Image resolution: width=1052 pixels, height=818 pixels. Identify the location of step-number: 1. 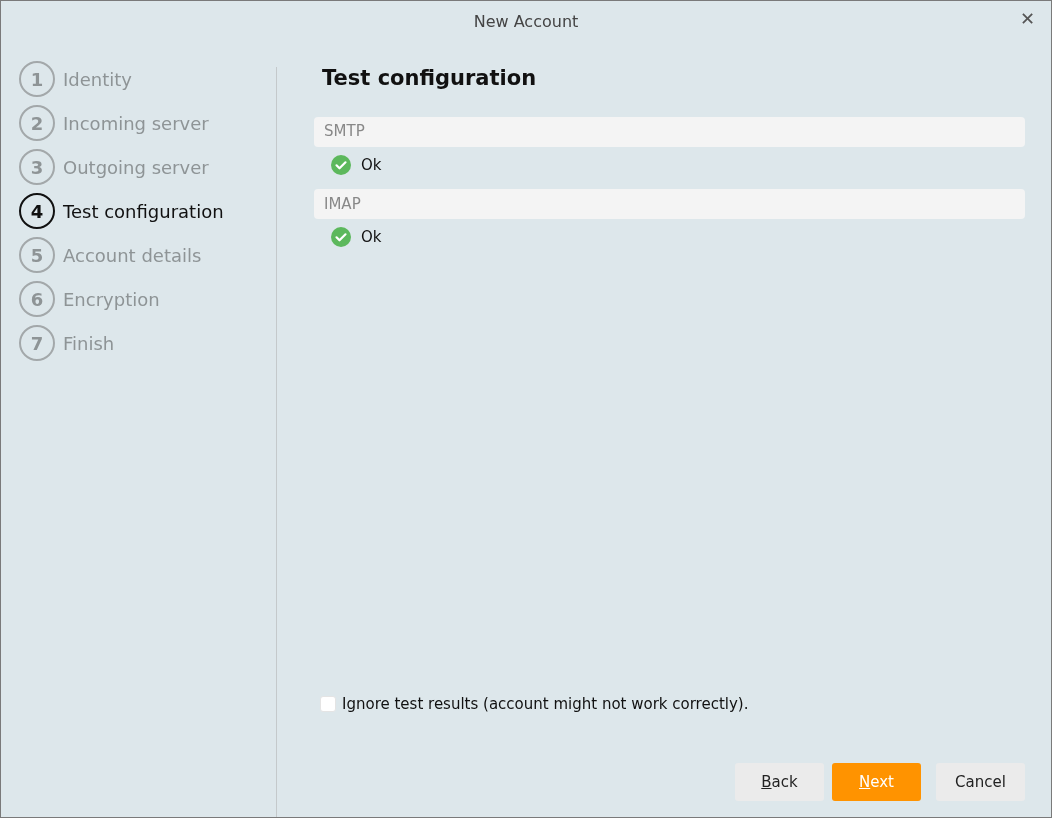
(37, 79).